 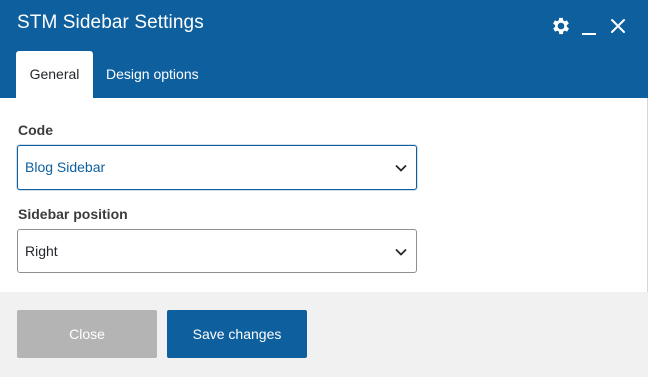 I want to click on close-icon, so click(x=618, y=26).